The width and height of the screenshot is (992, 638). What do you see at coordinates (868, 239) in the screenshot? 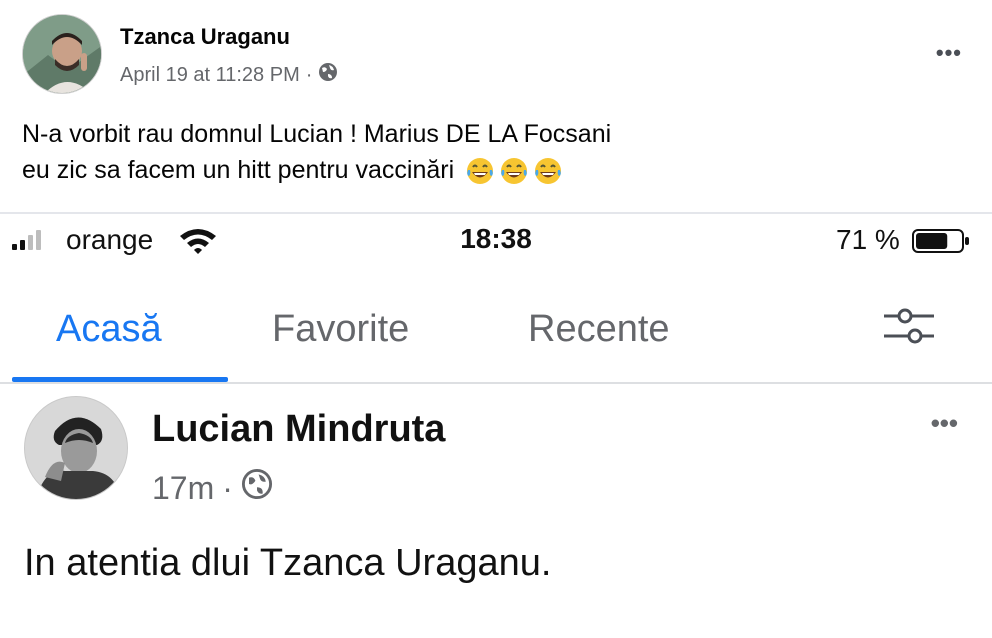
I see `battery-percent: 71 %` at bounding box center [868, 239].